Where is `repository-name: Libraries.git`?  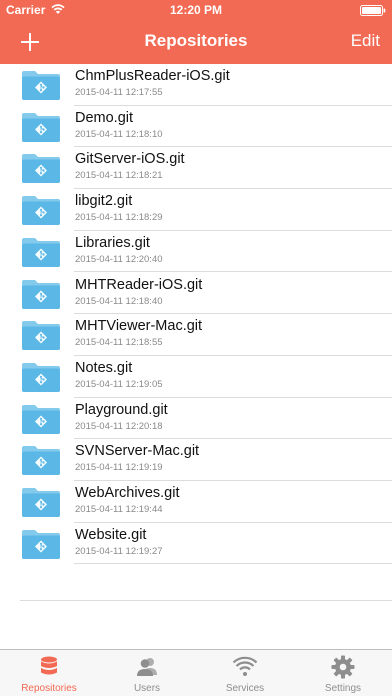
repository-name: Libraries.git is located at coordinates (112, 242).